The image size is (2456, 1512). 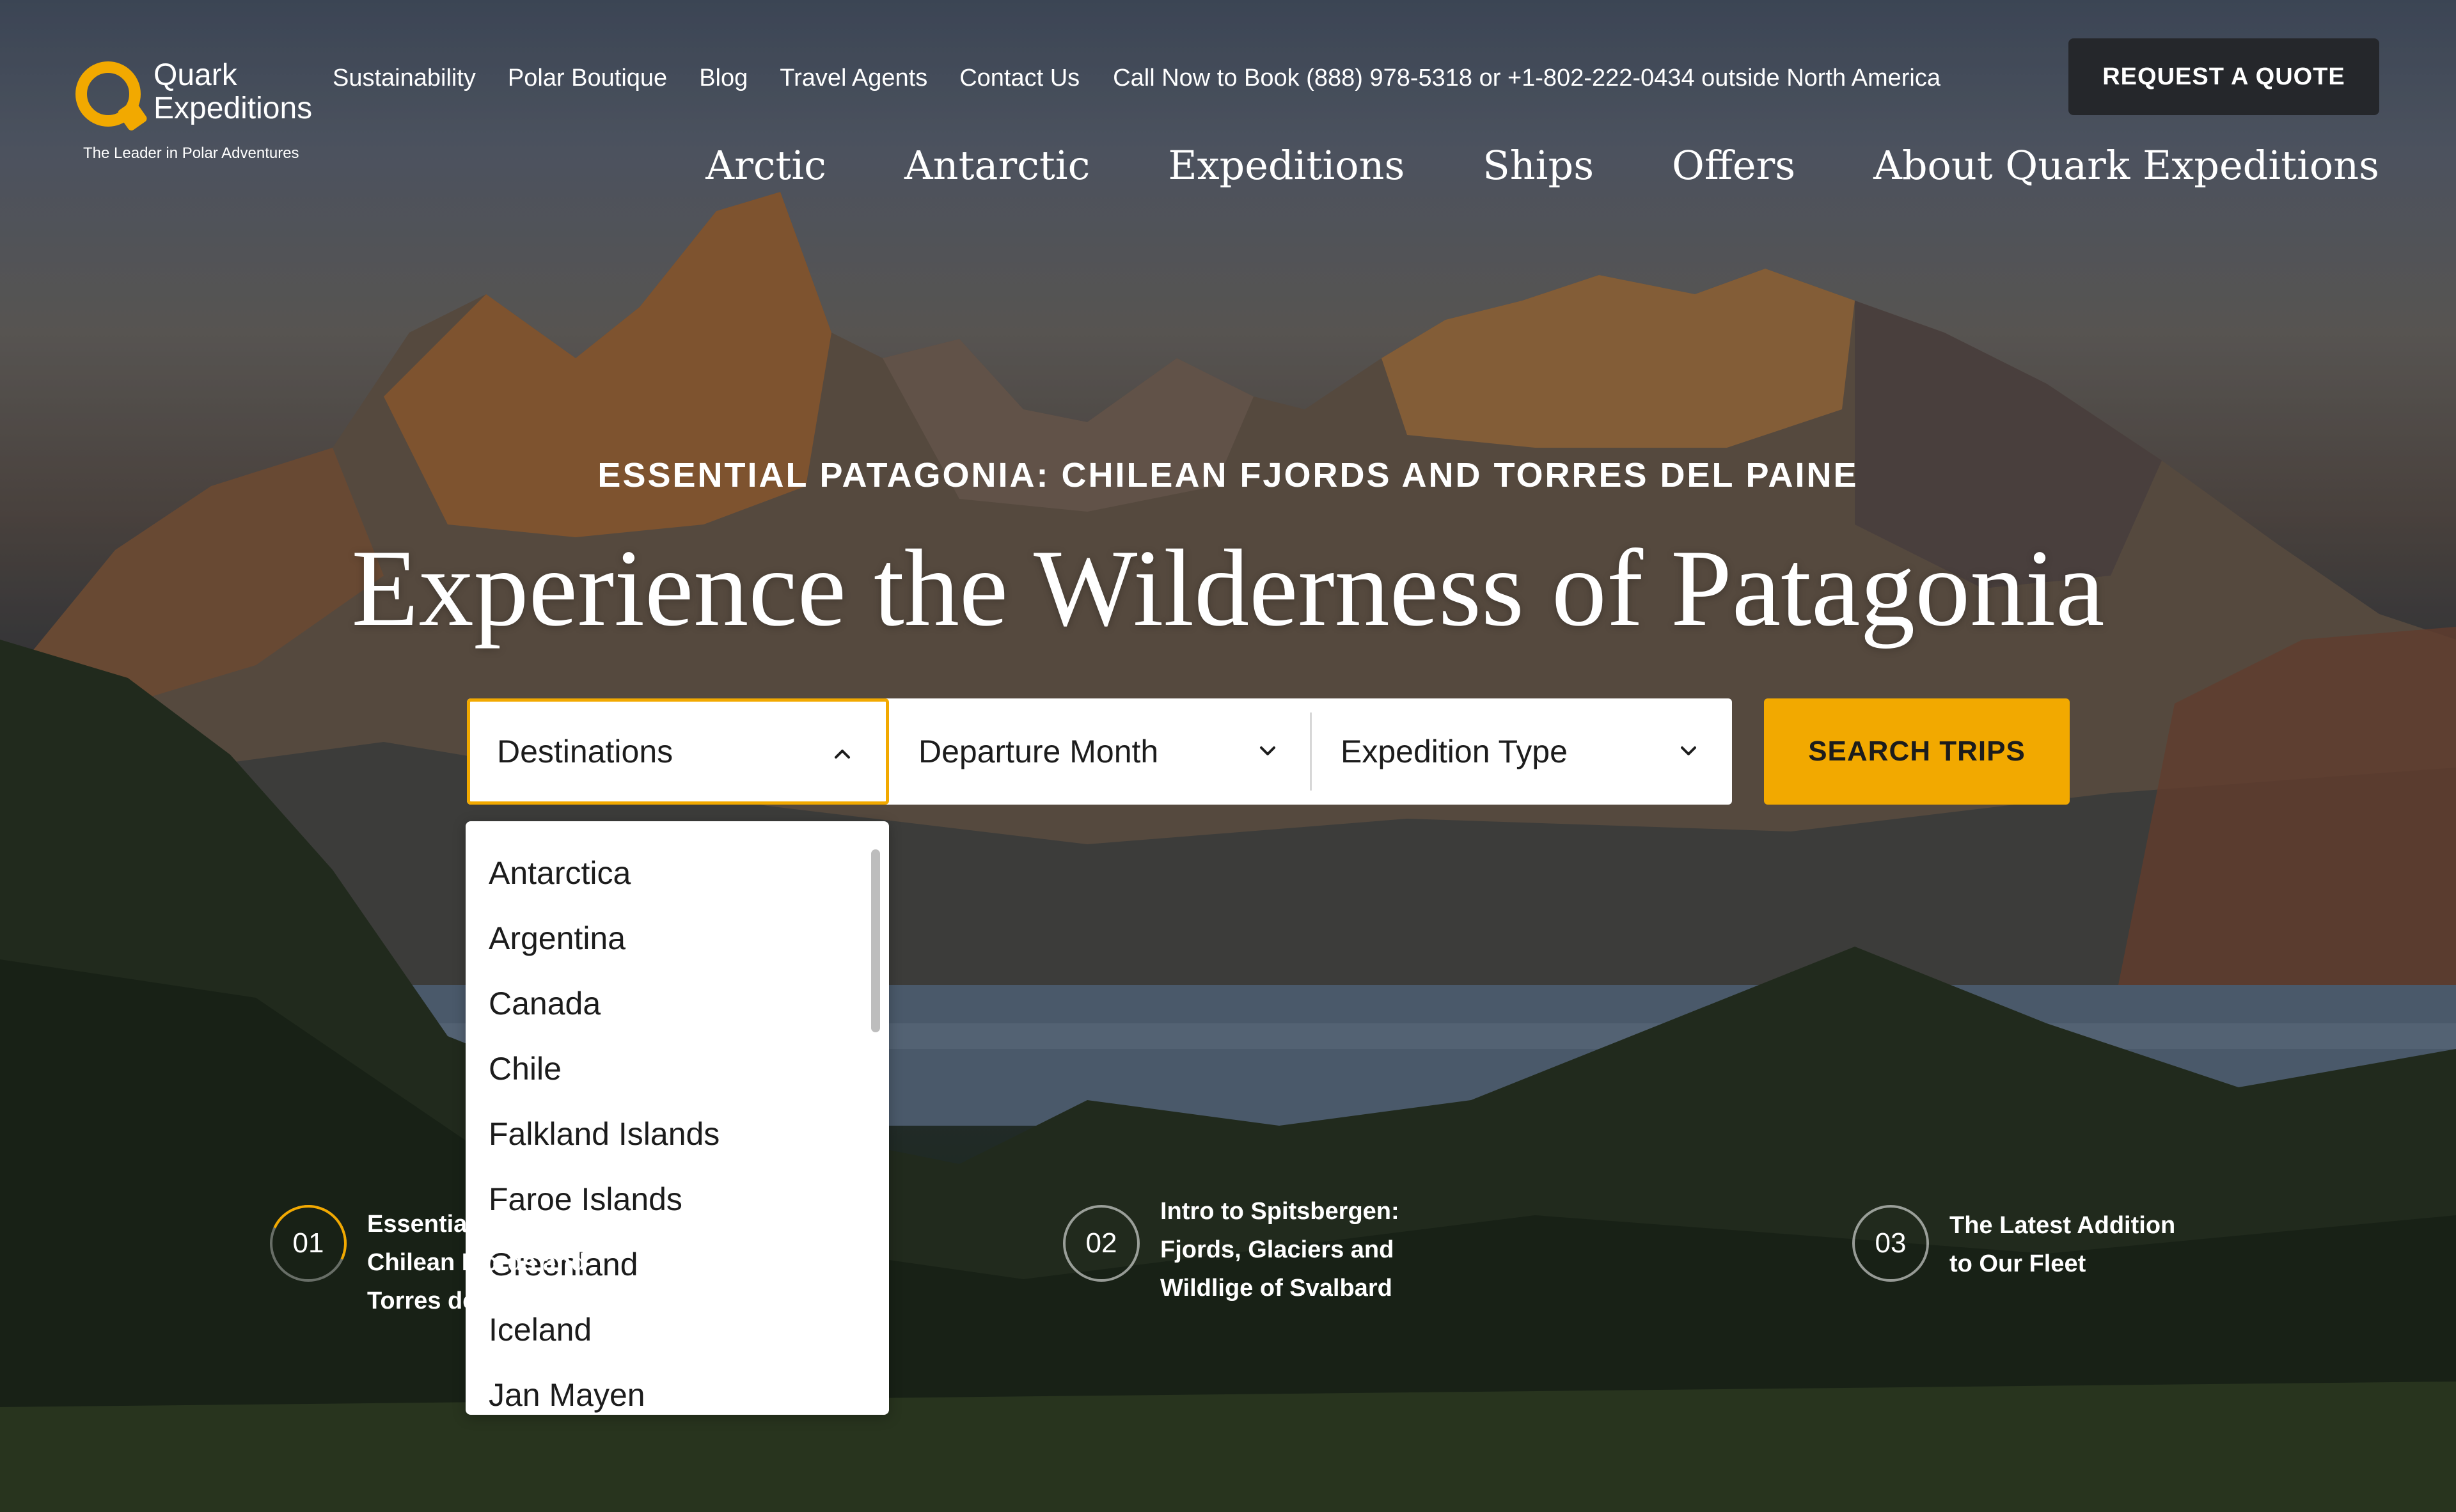 What do you see at coordinates (689, 873) in the screenshot?
I see `destination-option: Antarctica` at bounding box center [689, 873].